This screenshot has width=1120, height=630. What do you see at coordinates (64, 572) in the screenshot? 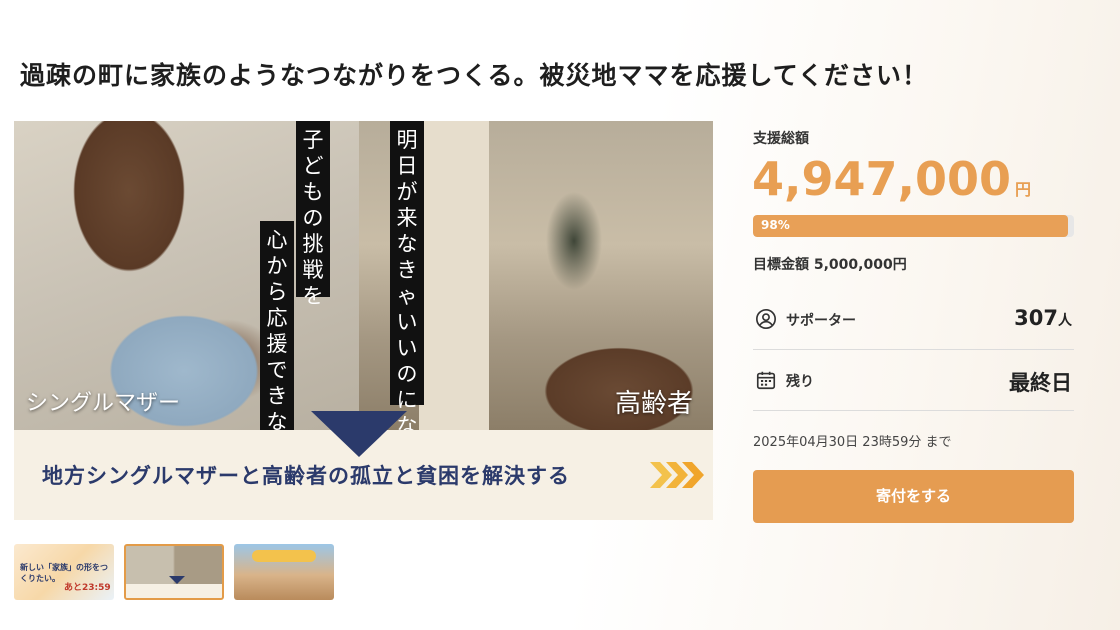
I see `thumbnail-1: 新しい「家族」の形をつくりたい。 あと23:59` at bounding box center [64, 572].